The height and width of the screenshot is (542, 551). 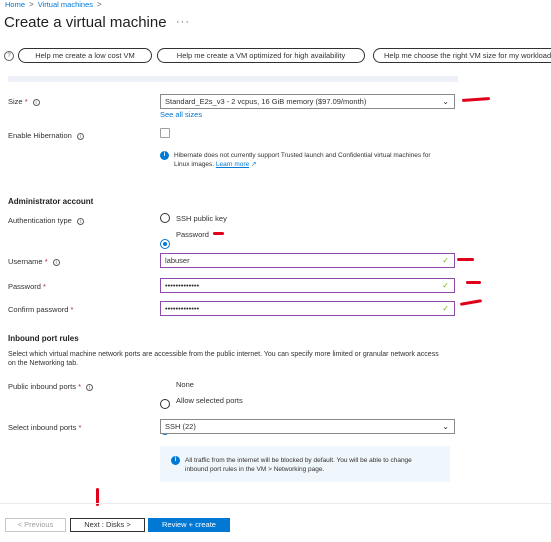 What do you see at coordinates (189, 525) in the screenshot?
I see `review-create-button: Review + create` at bounding box center [189, 525].